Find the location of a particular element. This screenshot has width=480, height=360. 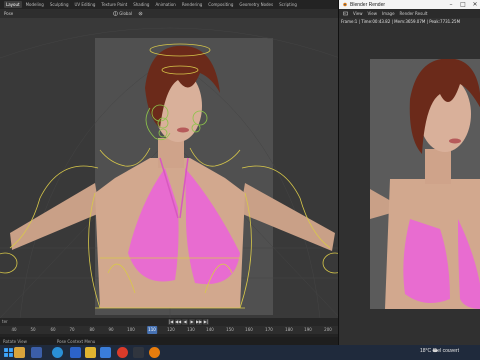

render-result-dropdown: Render Result is located at coordinates (414, 13).